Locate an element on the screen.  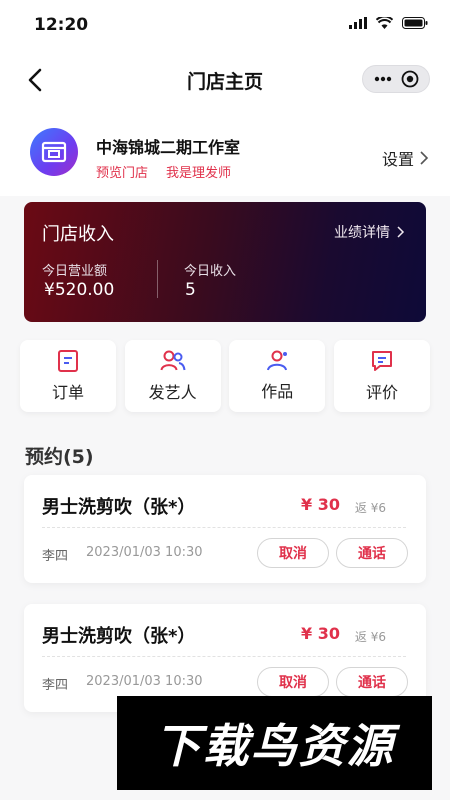
quick-label-stylists: 发艺人 is located at coordinates (172, 392).